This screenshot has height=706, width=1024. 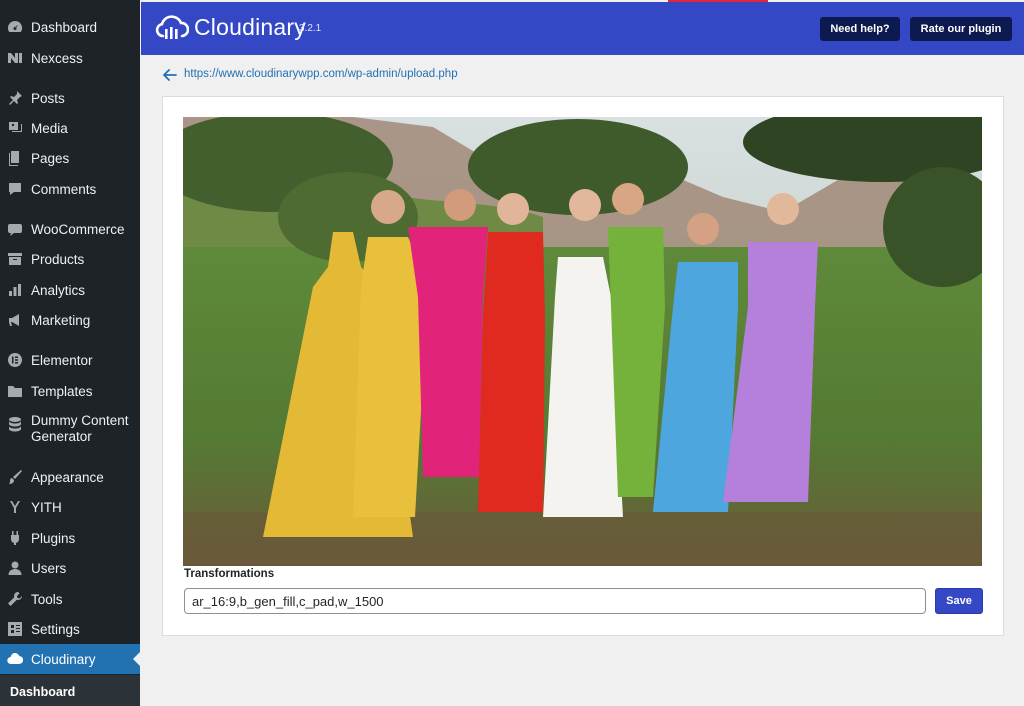 What do you see at coordinates (14, 290) in the screenshot?
I see `bar-chart-icon` at bounding box center [14, 290].